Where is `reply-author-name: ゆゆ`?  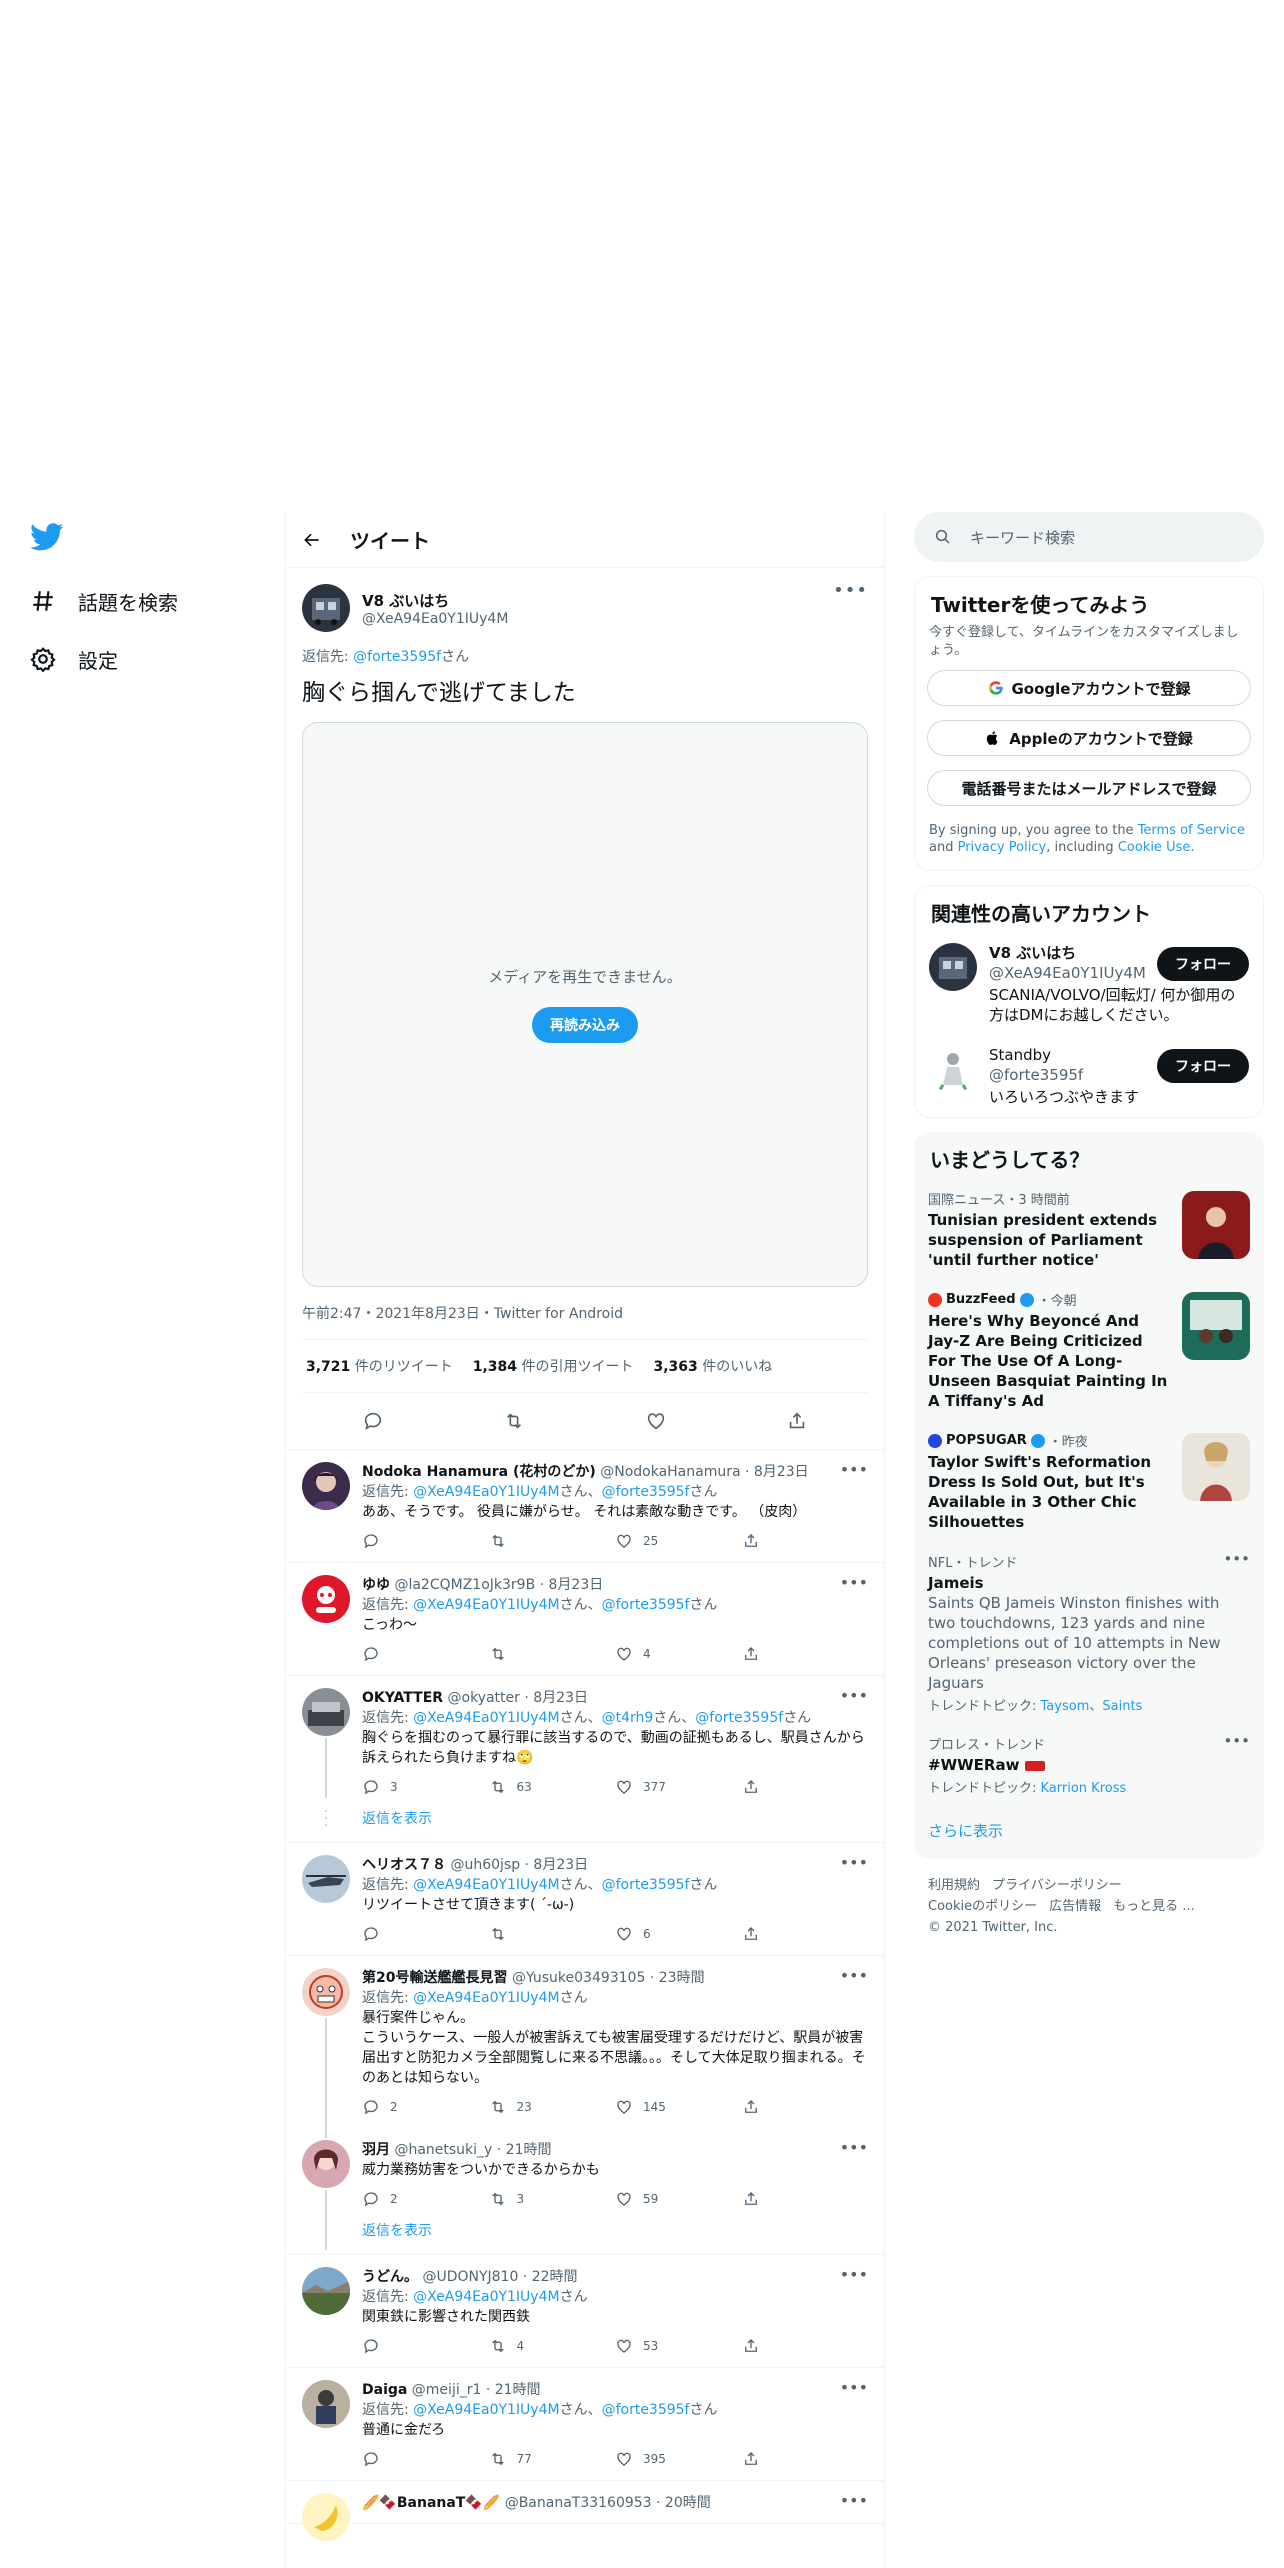
reply-author-name: ゆゆ is located at coordinates (376, 1585).